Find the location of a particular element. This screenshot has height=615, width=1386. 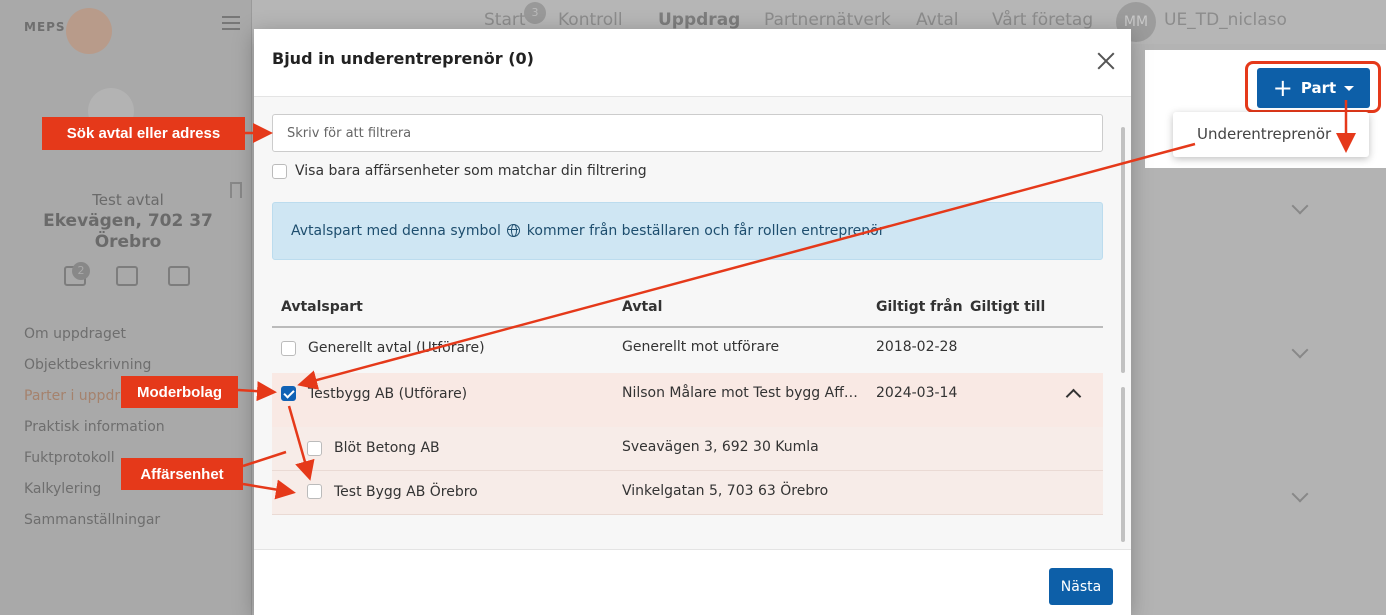

only-matching-checkbox is located at coordinates (279, 171).